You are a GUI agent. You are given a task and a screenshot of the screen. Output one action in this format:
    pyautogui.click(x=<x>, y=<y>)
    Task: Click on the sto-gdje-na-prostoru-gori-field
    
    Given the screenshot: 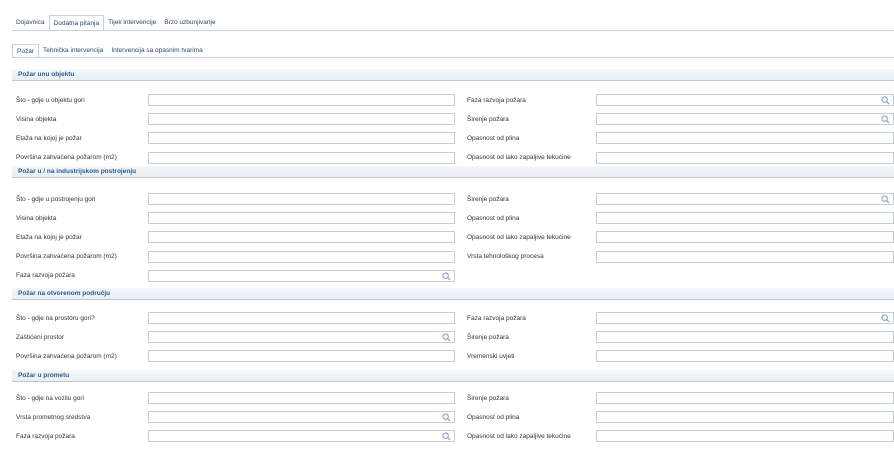 What is the action you would take?
    pyautogui.click(x=301, y=318)
    